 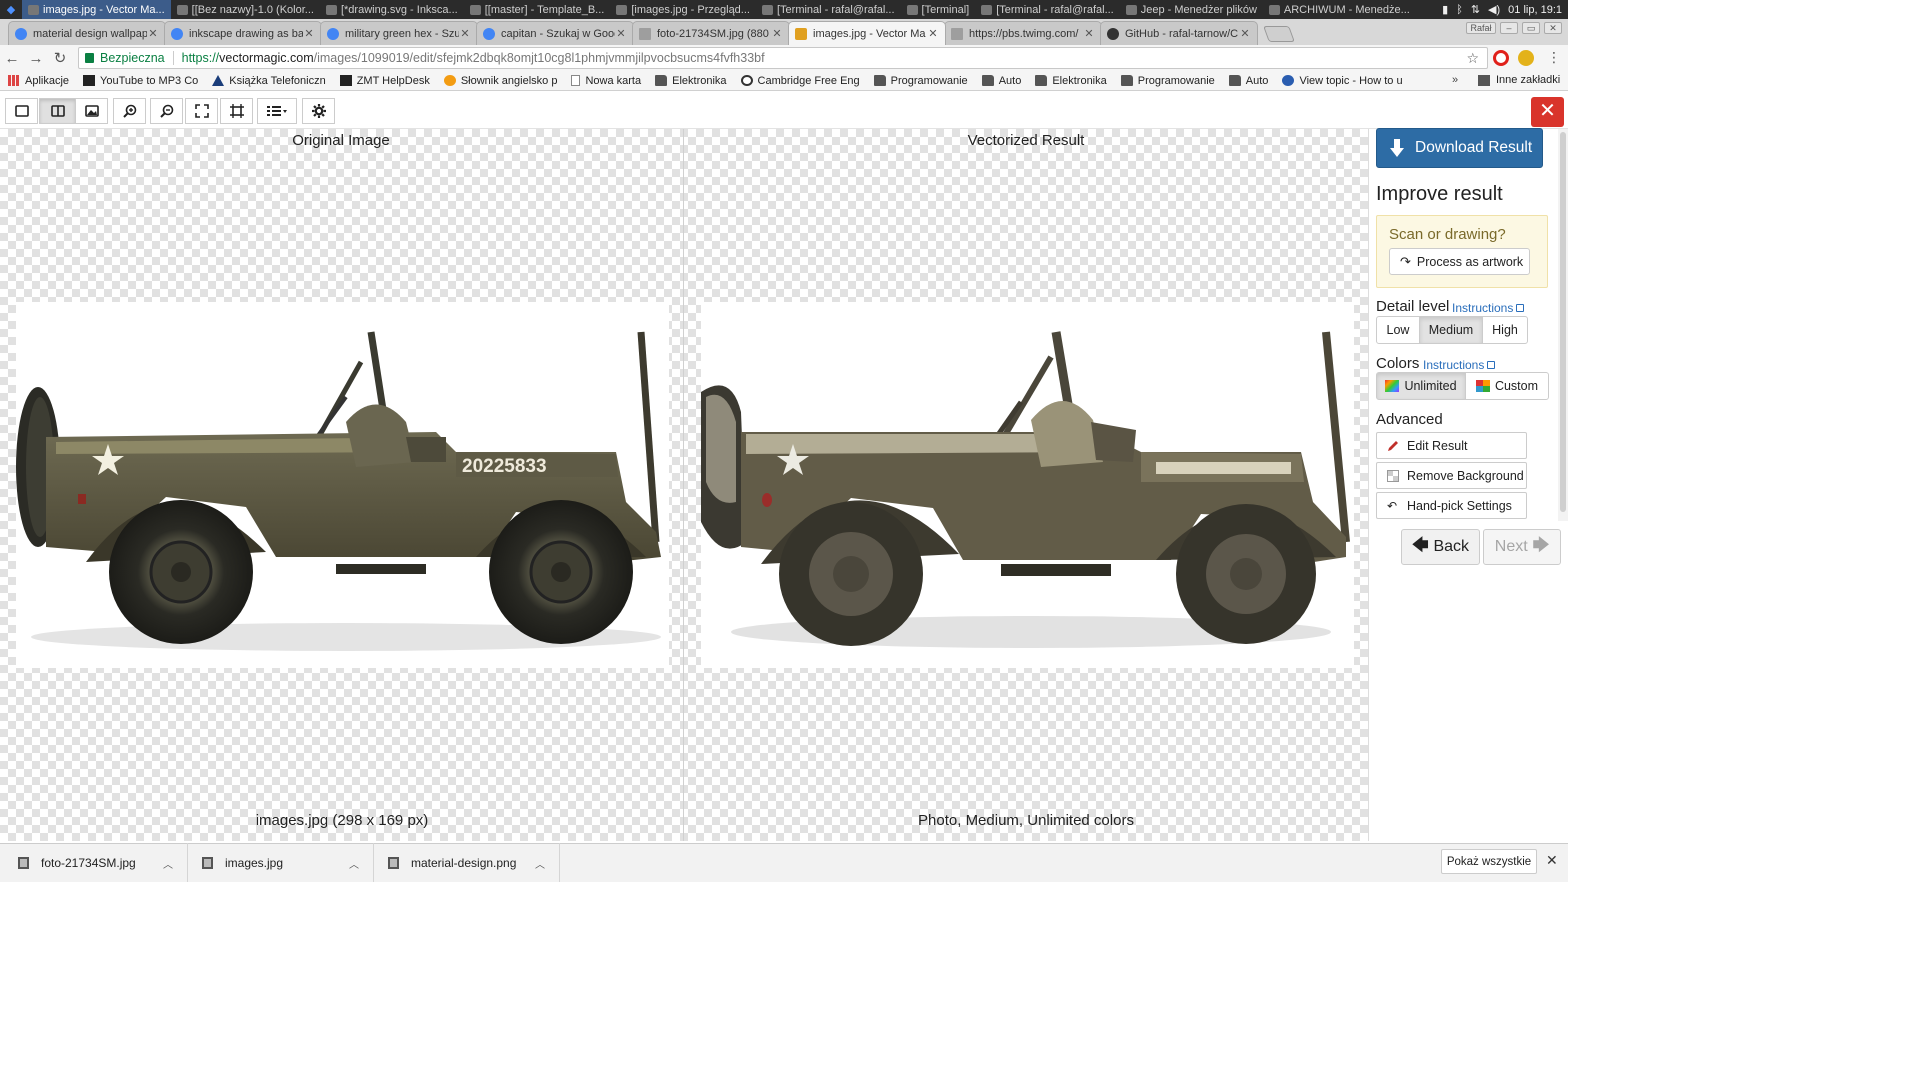 I want to click on download-item: material-design.png ︿, so click(x=465, y=862).